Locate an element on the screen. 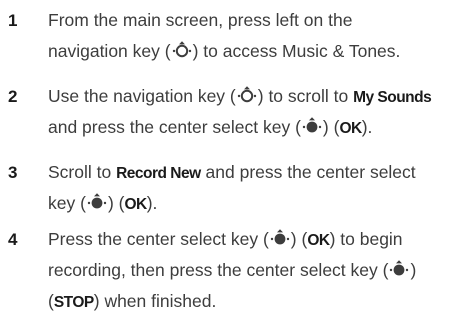  step-text-segment: key ( is located at coordinates (67, 203).